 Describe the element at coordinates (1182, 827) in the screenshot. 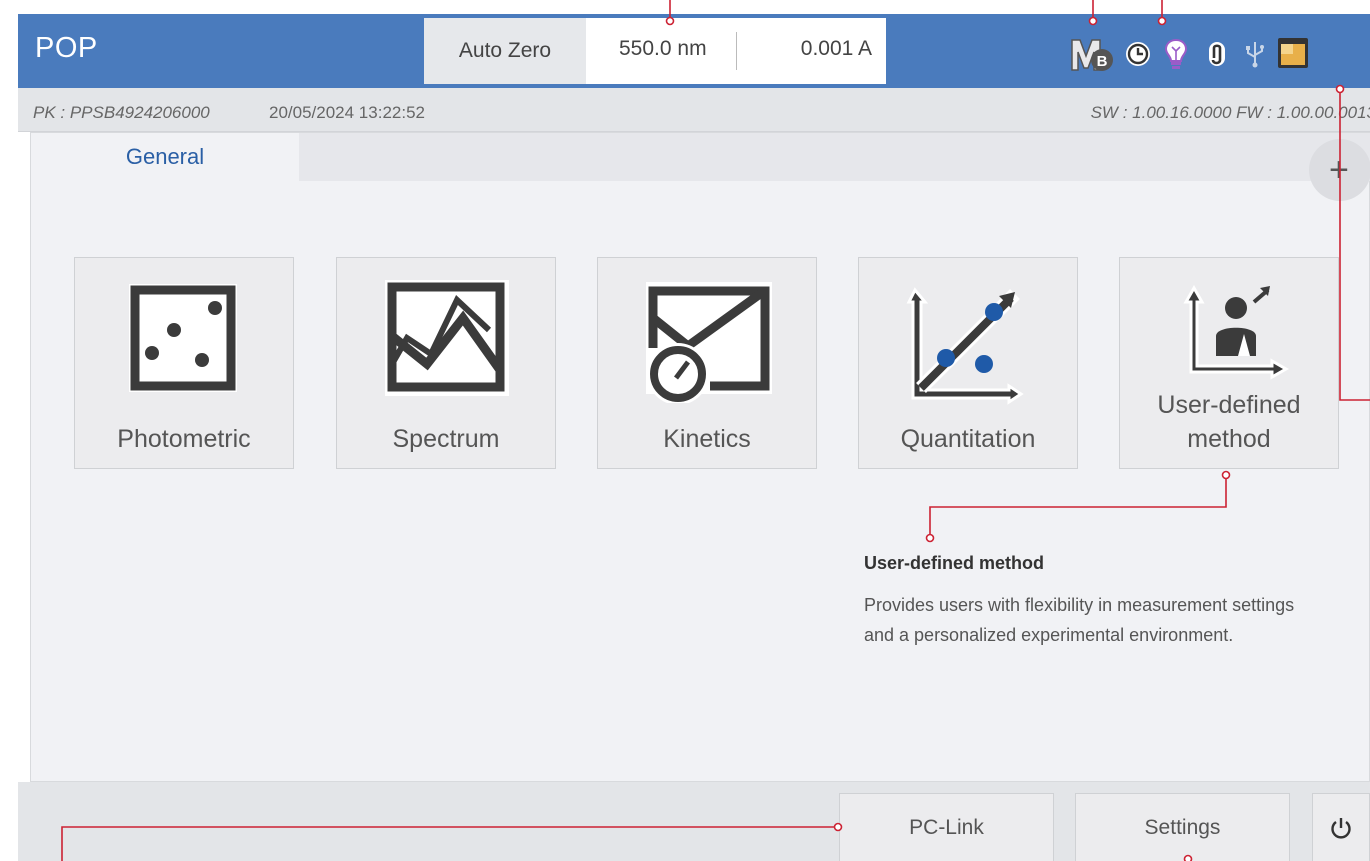

I see `settings-button: Settings` at that location.